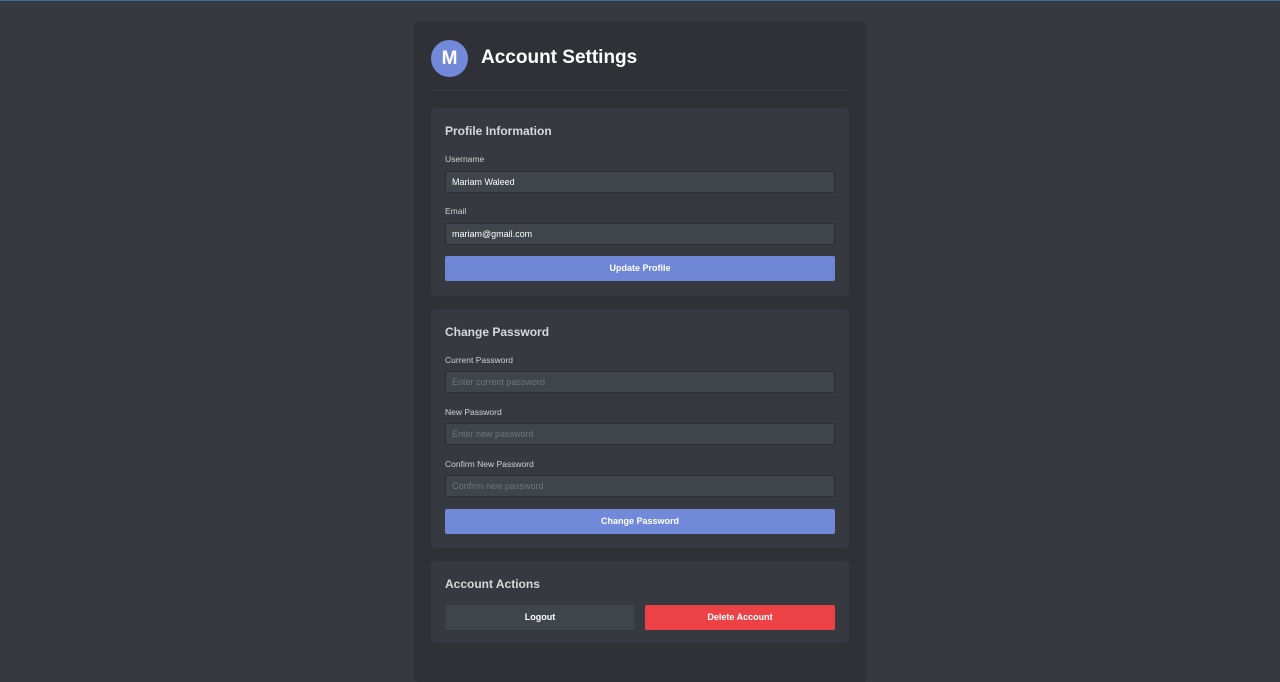  I want to click on new-password-label: New Password, so click(473, 412).